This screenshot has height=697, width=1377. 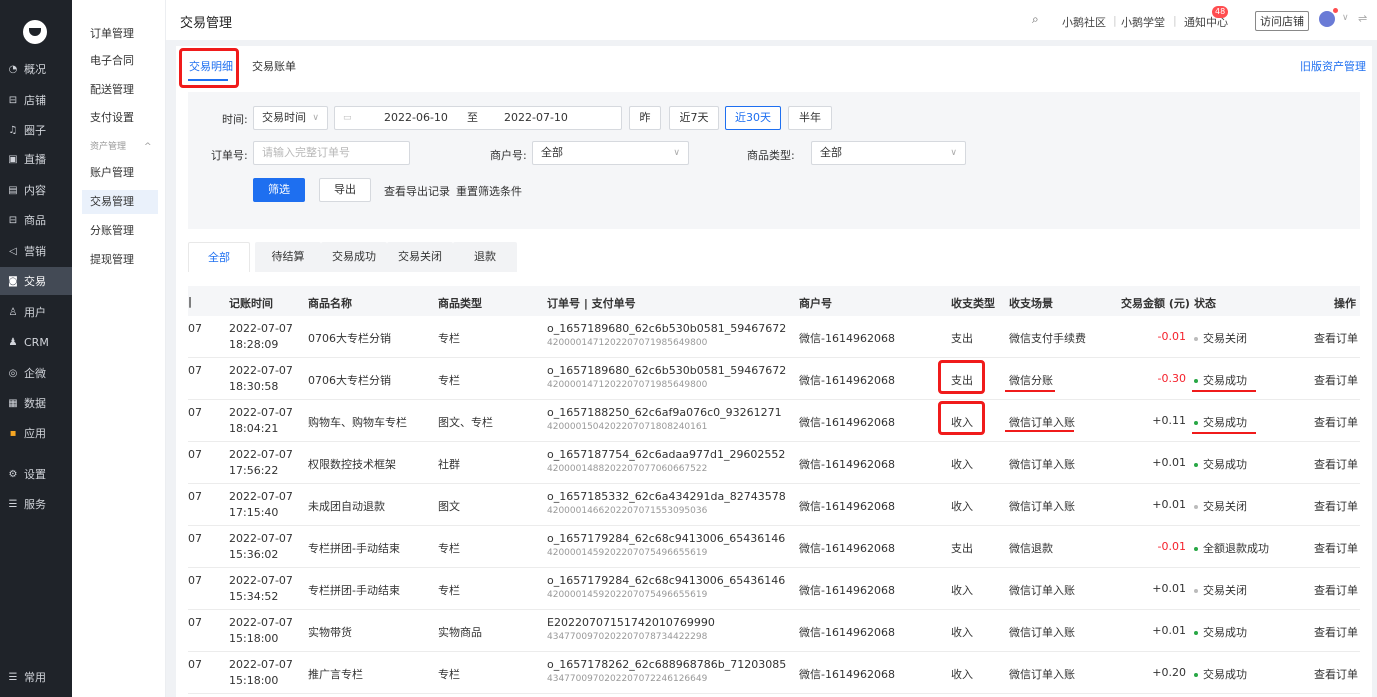 What do you see at coordinates (13, 281) in the screenshot?
I see `trade-icon: ◙` at bounding box center [13, 281].